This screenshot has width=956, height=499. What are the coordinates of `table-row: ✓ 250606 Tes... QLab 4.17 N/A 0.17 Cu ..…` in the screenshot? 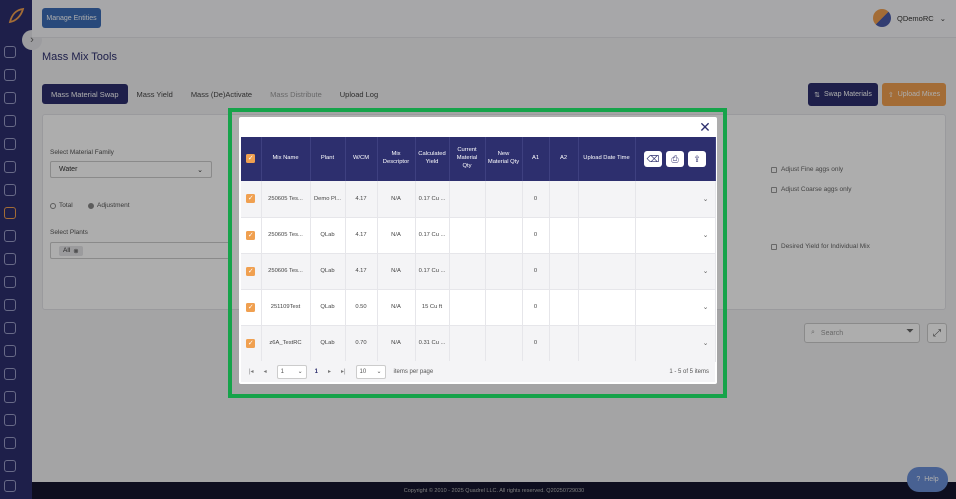 It's located at (478, 271).